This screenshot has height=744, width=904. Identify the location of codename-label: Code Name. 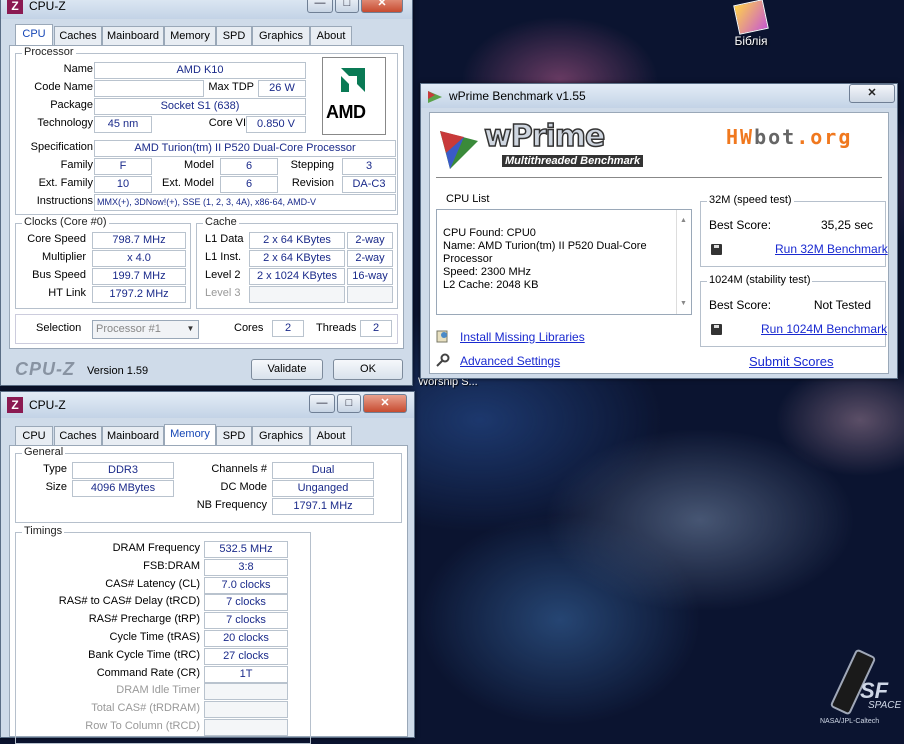
(63, 87).